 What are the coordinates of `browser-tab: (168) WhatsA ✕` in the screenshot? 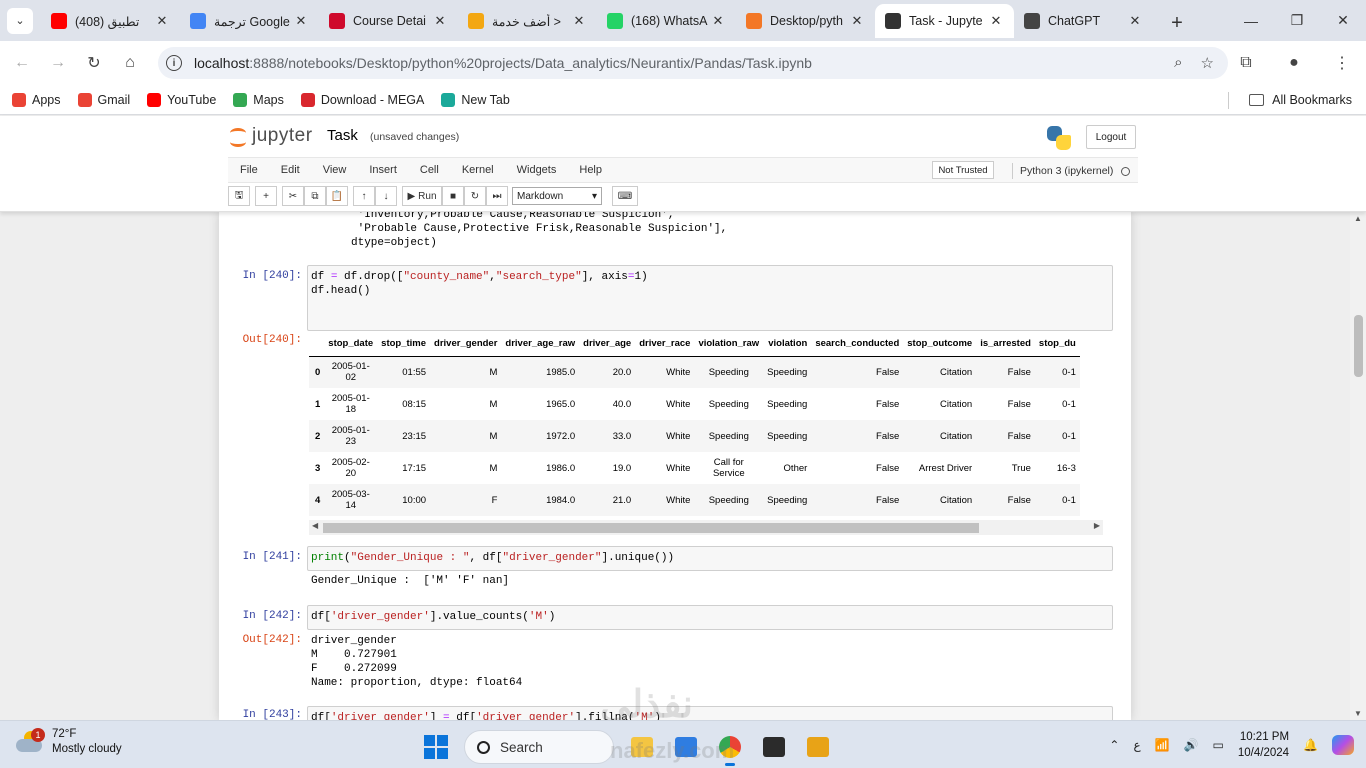 It's located at (666, 21).